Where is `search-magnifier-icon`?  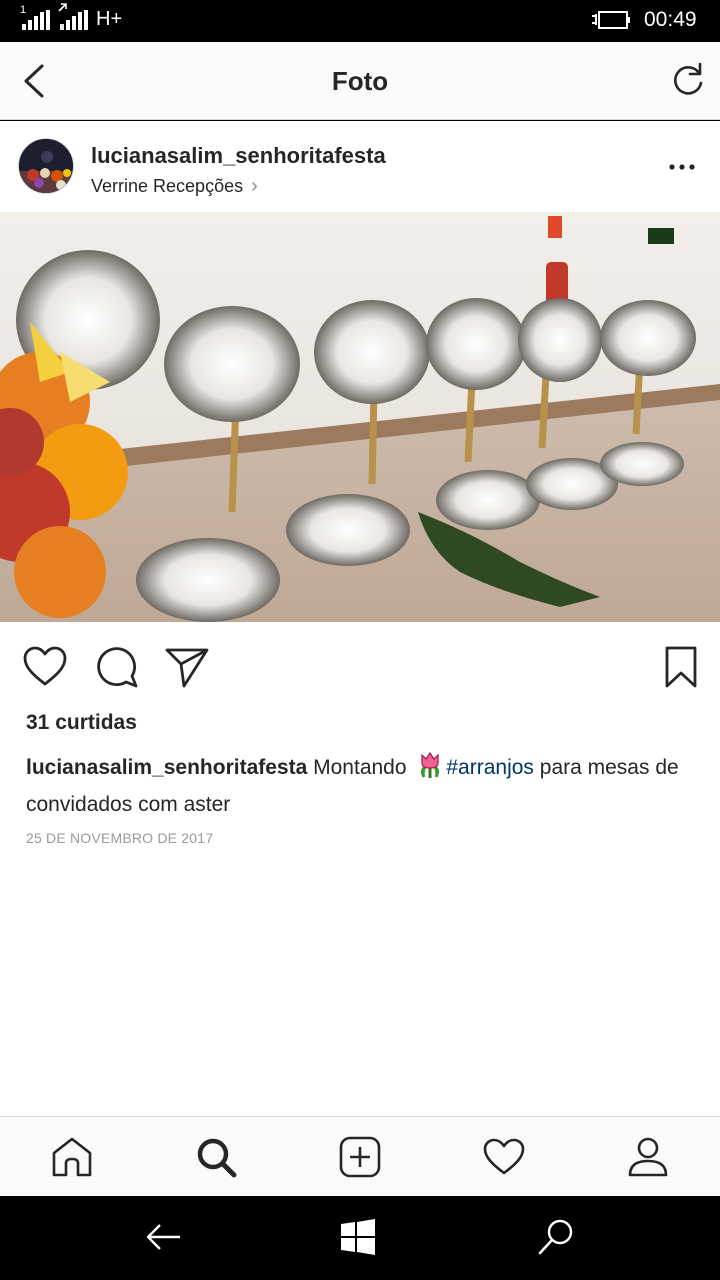
search-magnifier-icon is located at coordinates (556, 1237).